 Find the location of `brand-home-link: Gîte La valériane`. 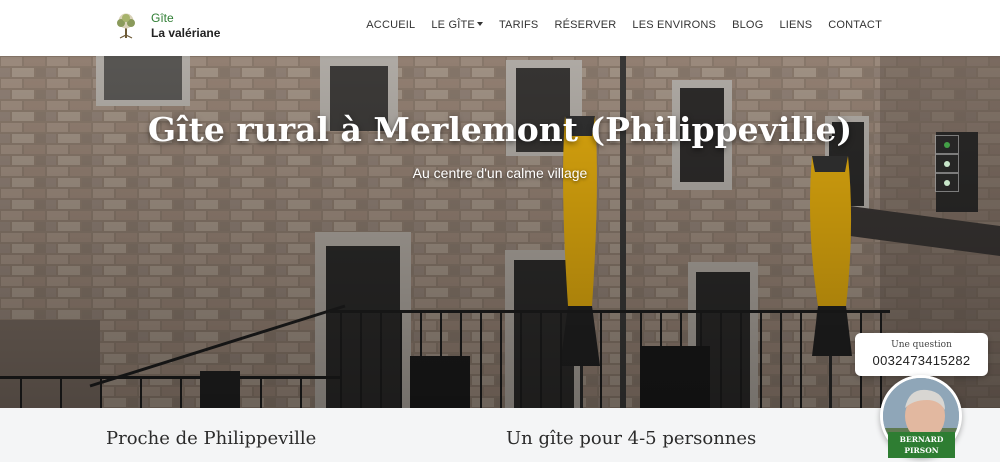

brand-home-link: Gîte La valériane is located at coordinates (166, 26).